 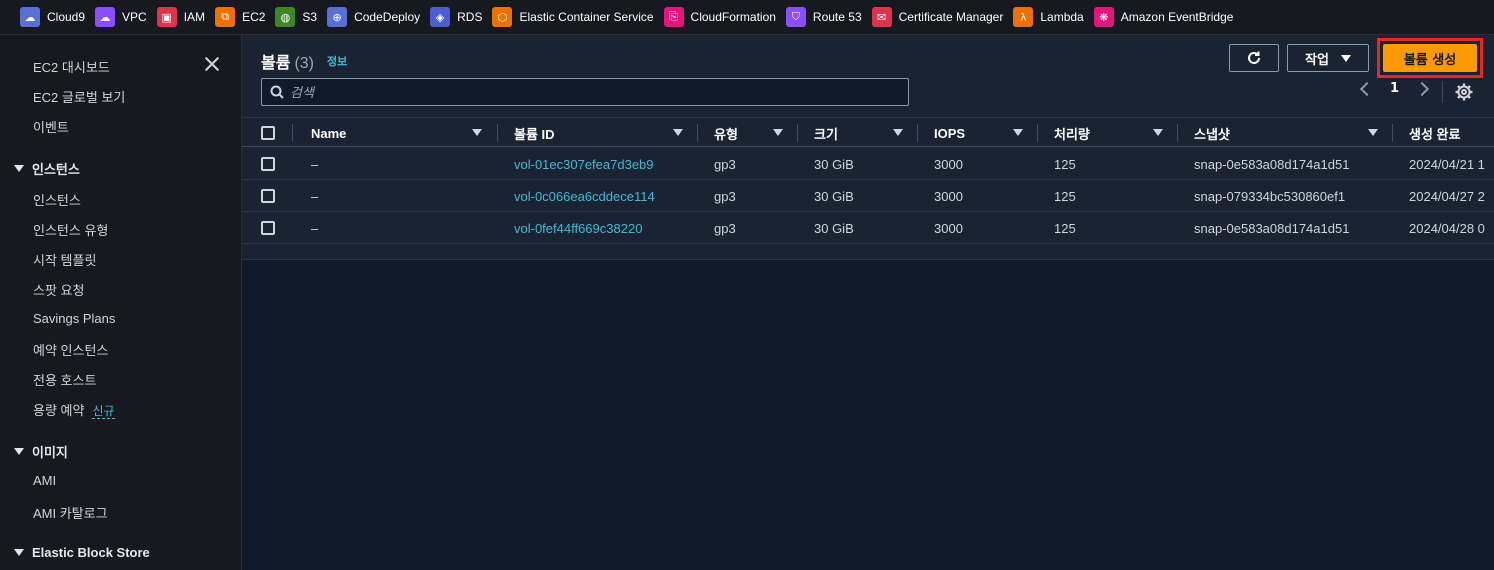 I want to click on close-icon, so click(x=212, y=64).